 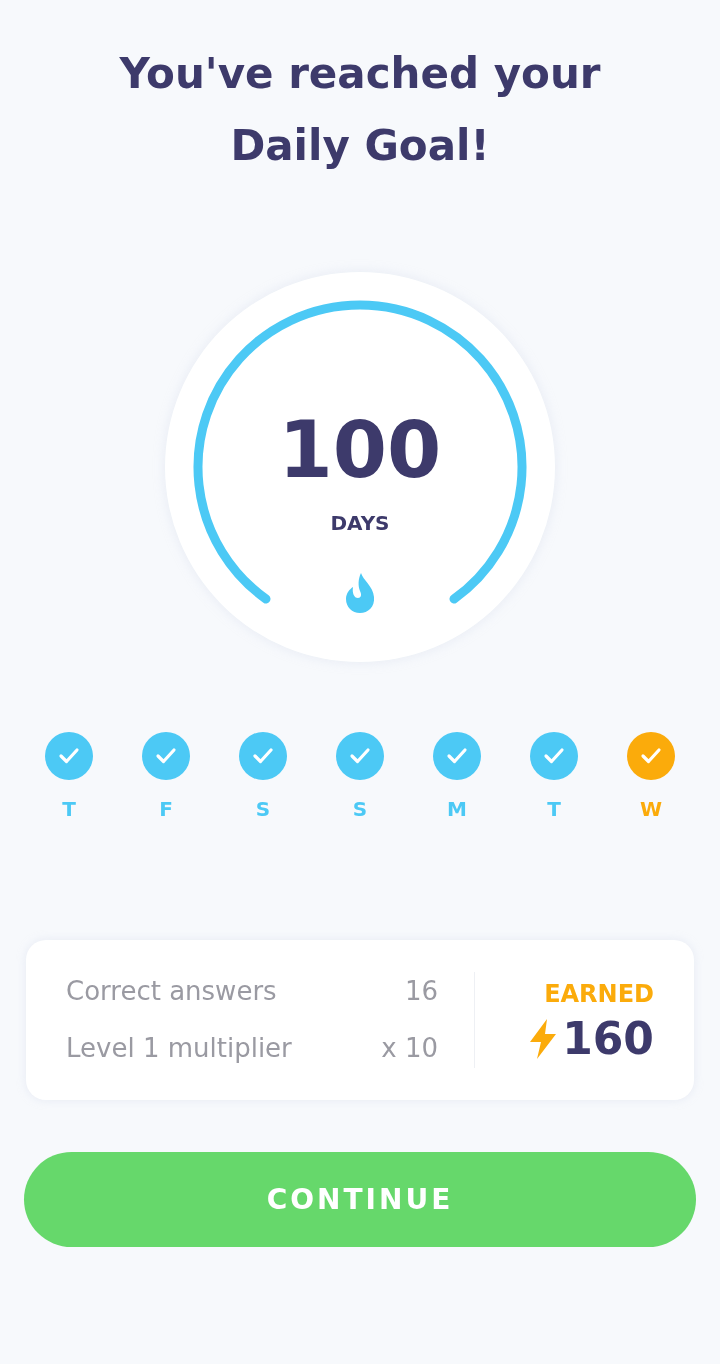 I want to click on earned-label: EARNED, so click(x=599, y=994).